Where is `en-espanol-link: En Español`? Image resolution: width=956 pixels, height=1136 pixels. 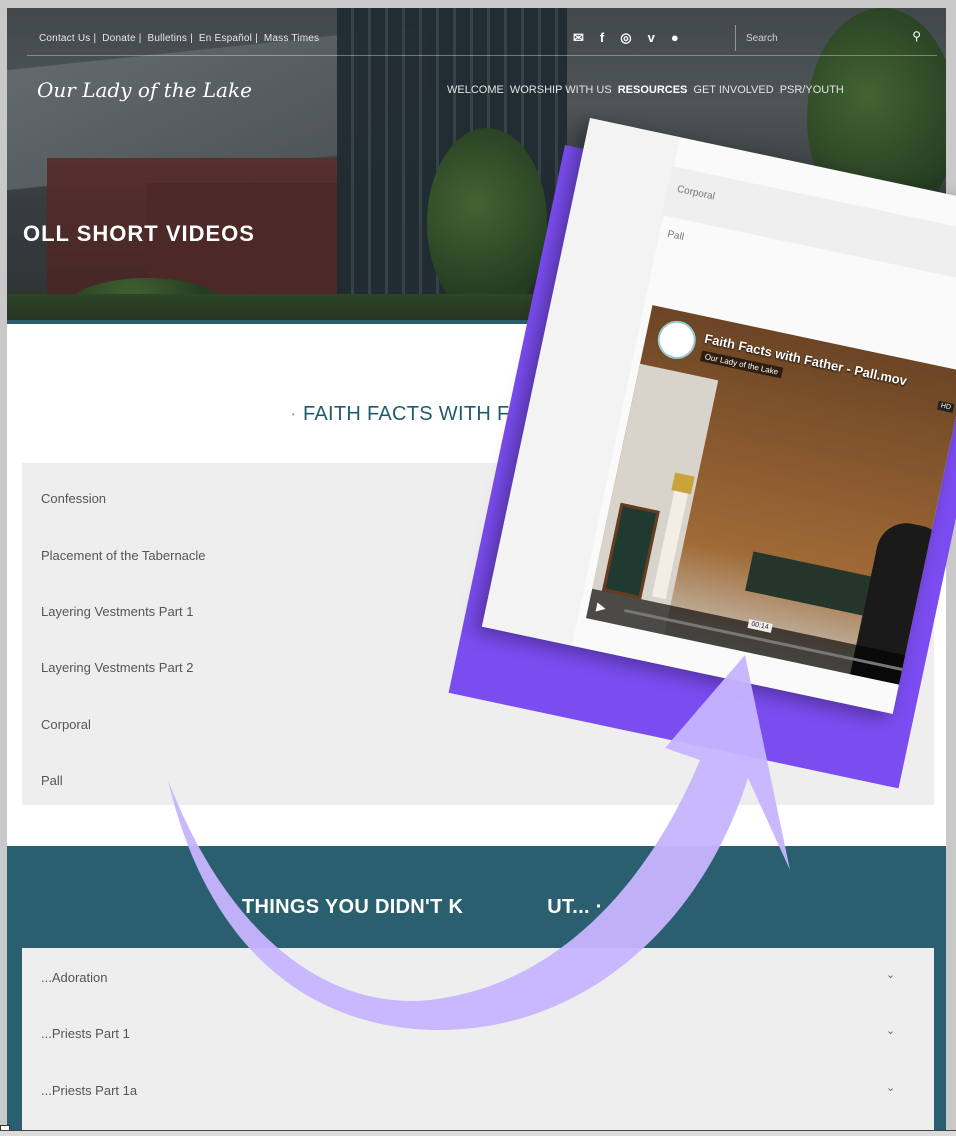
en-espanol-link: En Español is located at coordinates (225, 38).